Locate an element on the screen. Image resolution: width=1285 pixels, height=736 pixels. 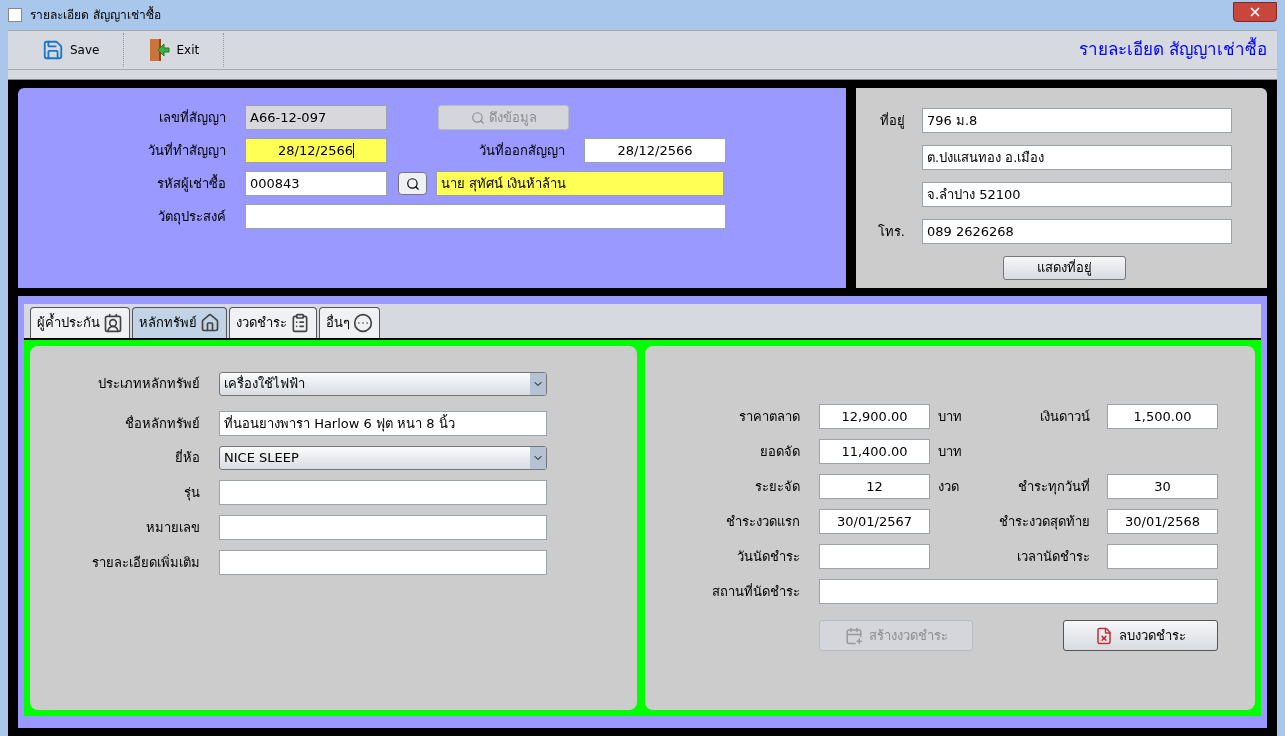
ellipsis-icon is located at coordinates (363, 323).